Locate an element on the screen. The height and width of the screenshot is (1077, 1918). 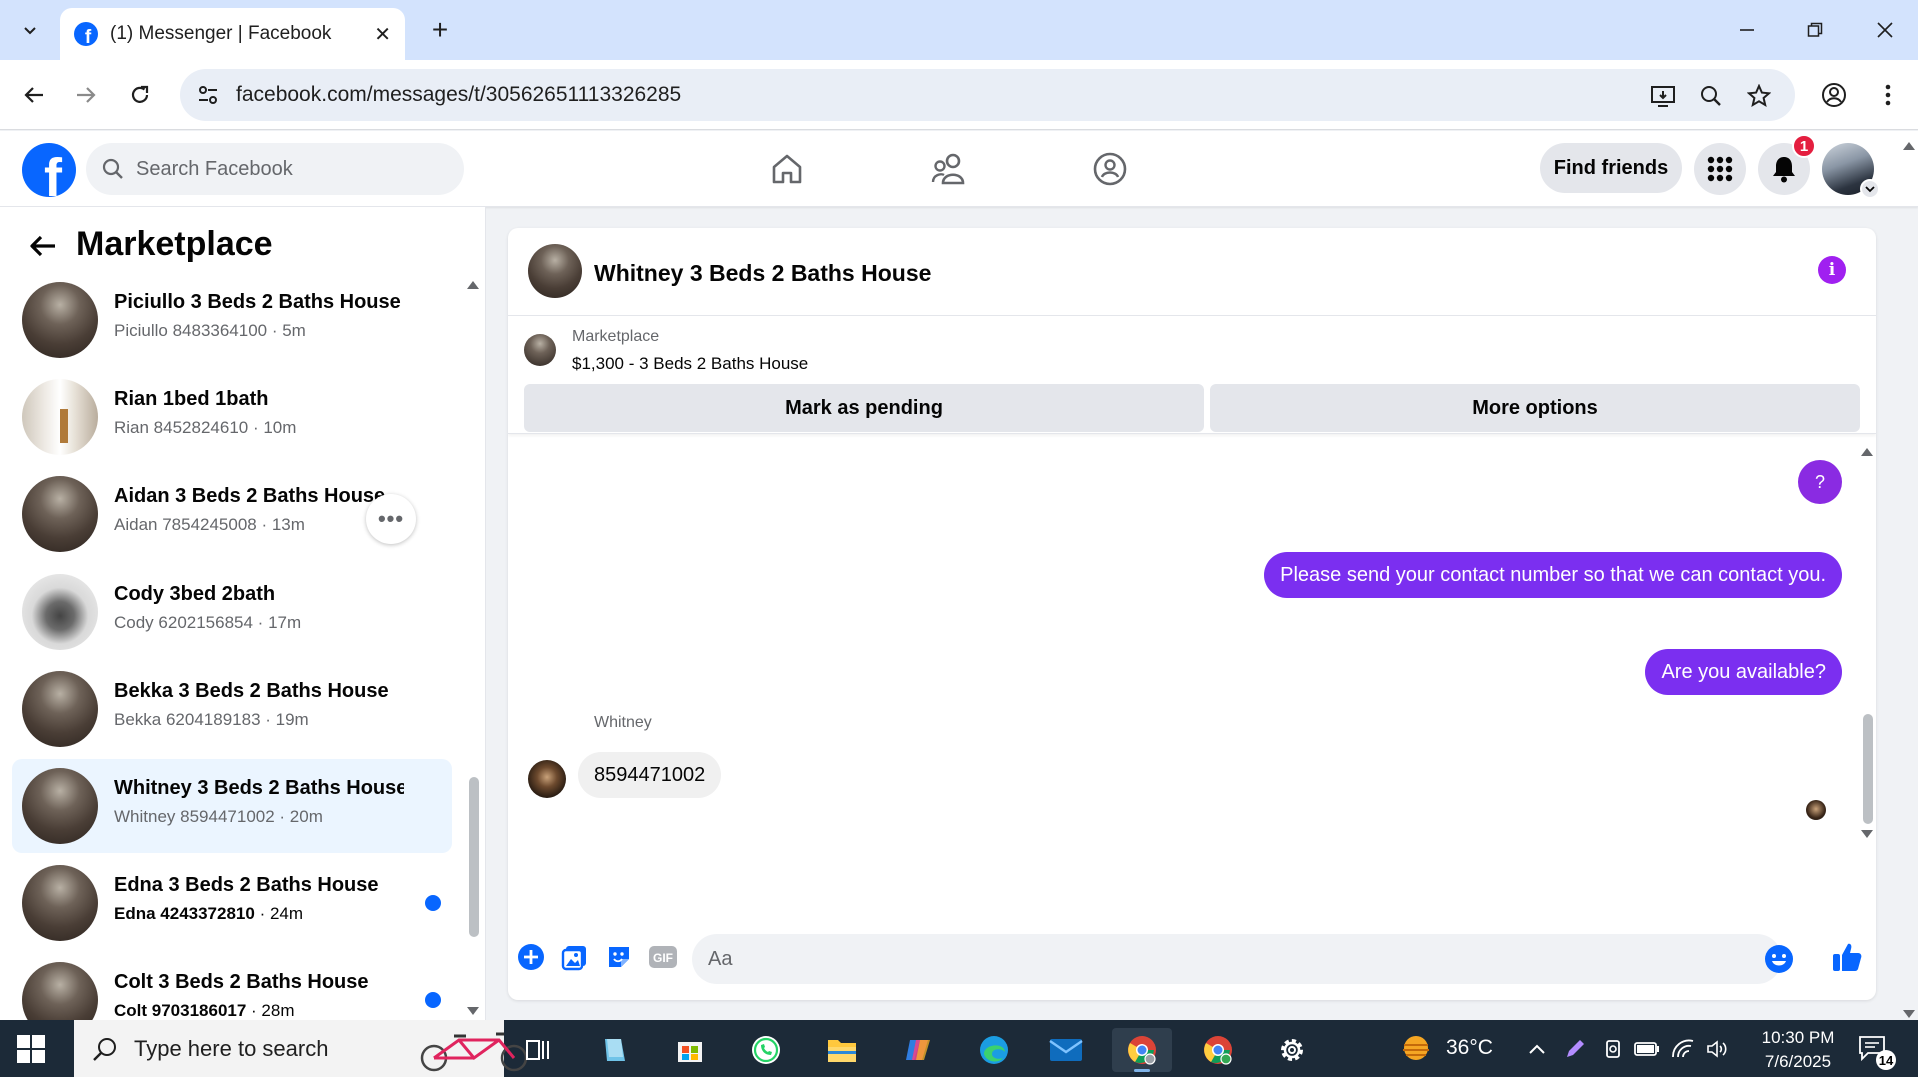
browser-menu-icon is located at coordinates (1888, 95).